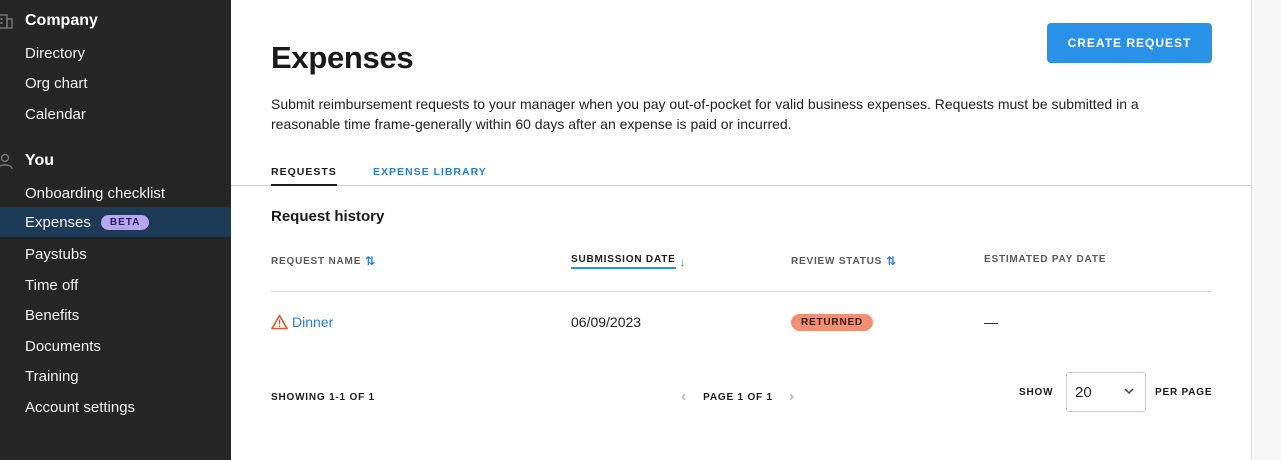 The width and height of the screenshot is (1281, 460). I want to click on results-count: SHOWING 1-1 OF 1, so click(323, 397).